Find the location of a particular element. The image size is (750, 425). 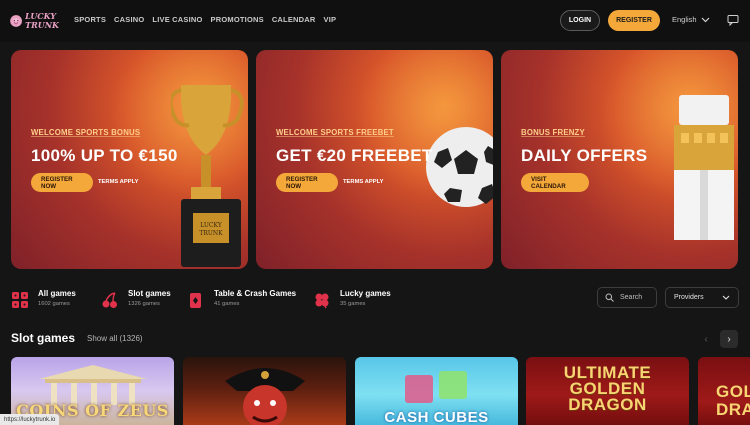

trophy-icon: LUCKY TRUNK is located at coordinates (207, 176).